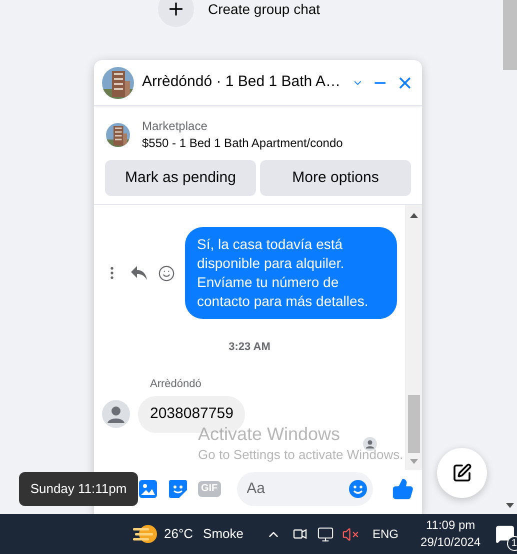  What do you see at coordinates (175, 126) in the screenshot?
I see `listing-source: Marketplace` at bounding box center [175, 126].